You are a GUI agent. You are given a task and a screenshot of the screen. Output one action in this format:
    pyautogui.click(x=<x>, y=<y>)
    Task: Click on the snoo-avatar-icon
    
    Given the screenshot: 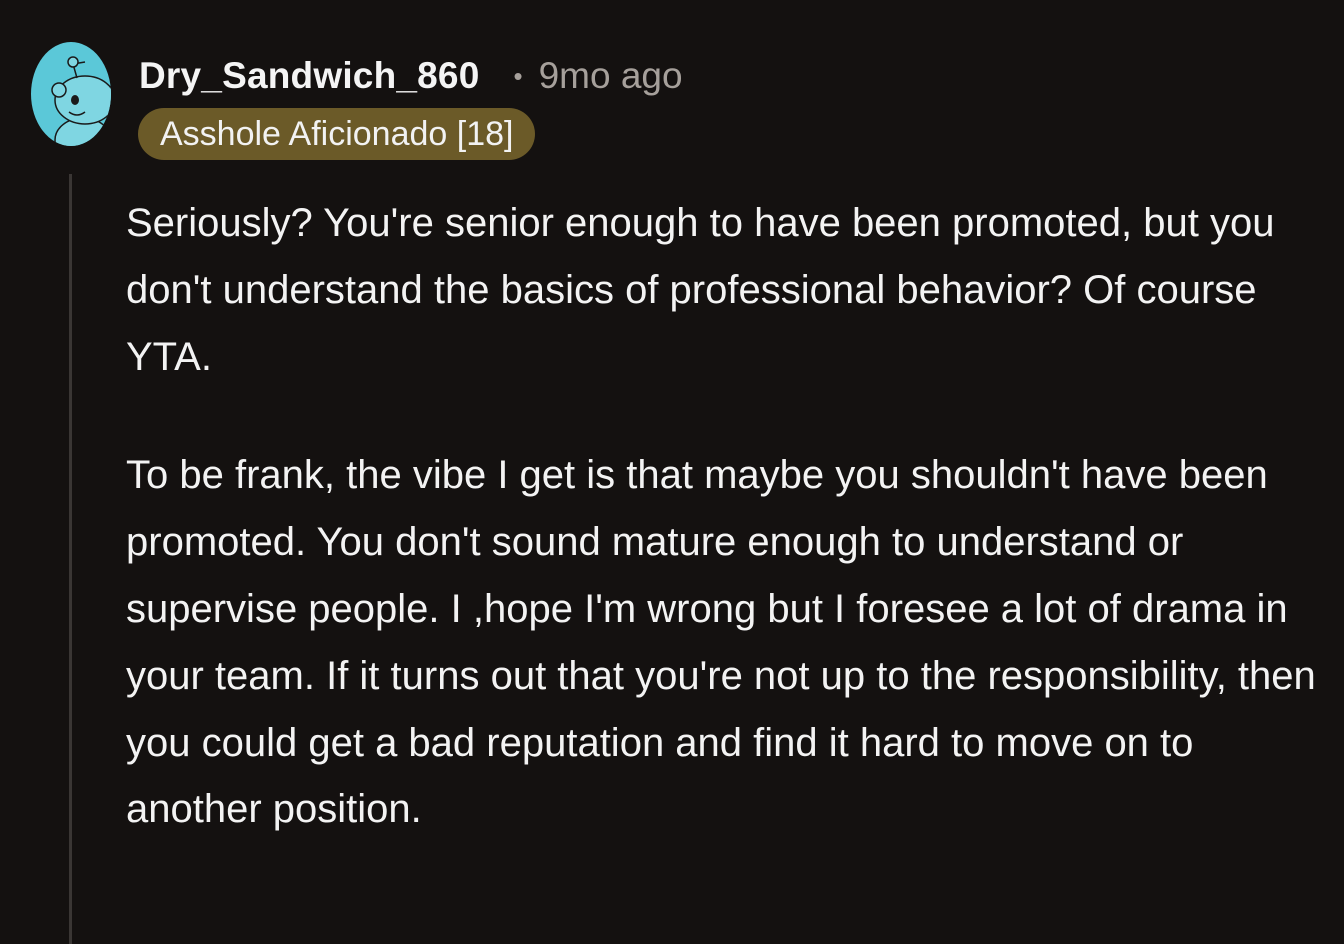 What is the action you would take?
    pyautogui.click(x=71, y=94)
    